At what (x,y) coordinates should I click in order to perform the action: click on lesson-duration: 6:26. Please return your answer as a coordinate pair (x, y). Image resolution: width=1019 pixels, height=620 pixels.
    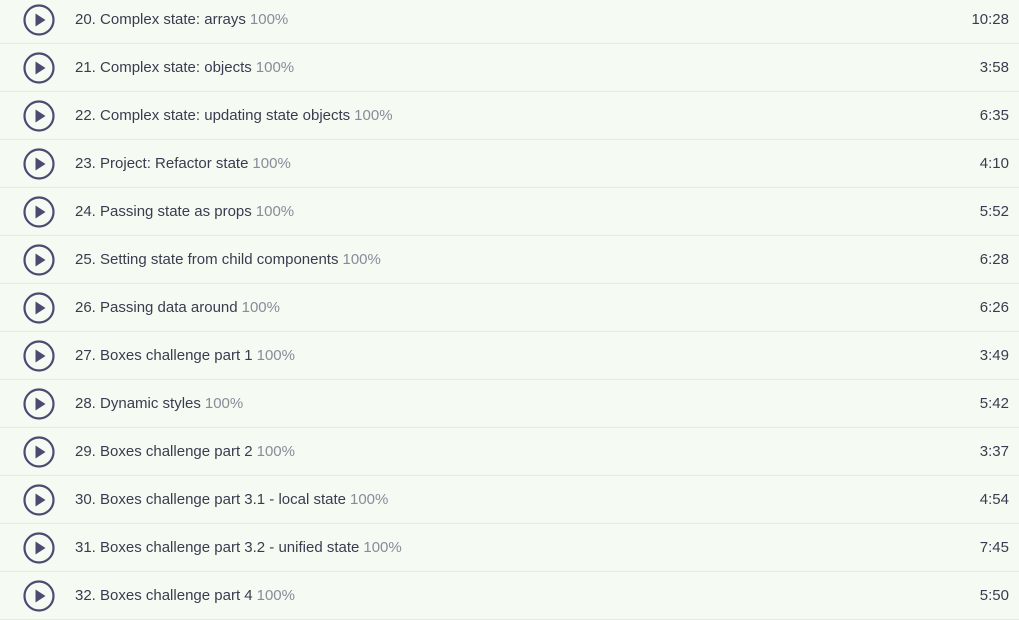
    Looking at the image, I should click on (994, 307).